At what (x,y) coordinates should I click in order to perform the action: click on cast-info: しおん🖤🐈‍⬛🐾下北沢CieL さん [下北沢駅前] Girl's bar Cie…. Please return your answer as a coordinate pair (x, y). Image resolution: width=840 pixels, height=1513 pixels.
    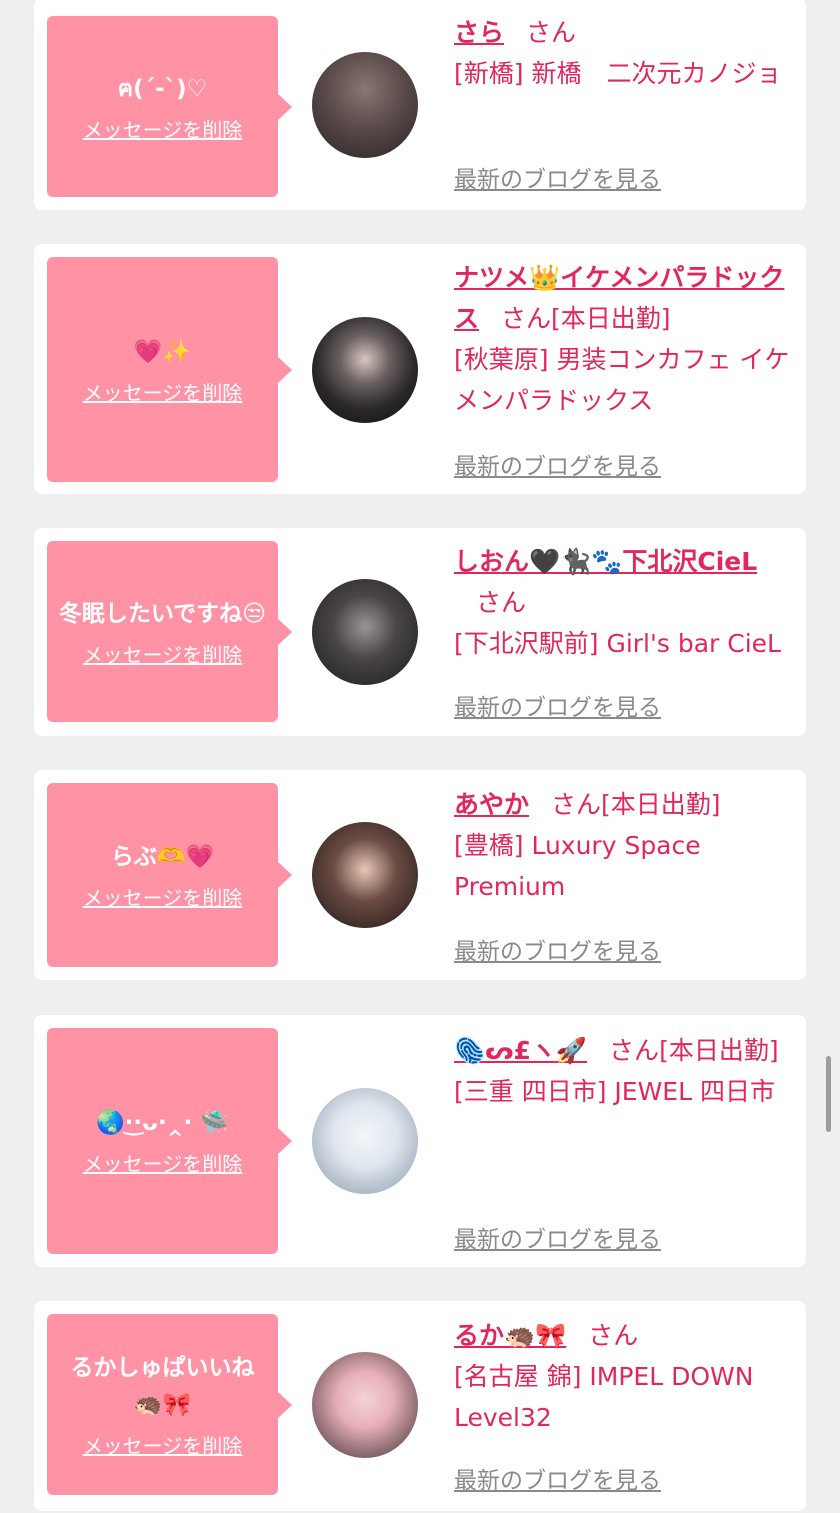
    Looking at the image, I should click on (623, 602).